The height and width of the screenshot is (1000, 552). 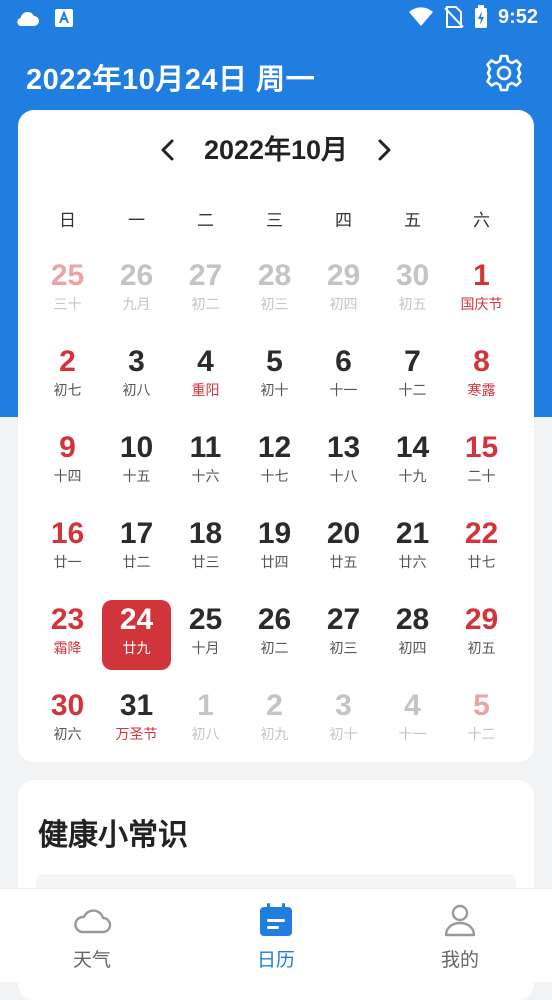 I want to click on calendar-day: 20 廿五, so click(x=343, y=549).